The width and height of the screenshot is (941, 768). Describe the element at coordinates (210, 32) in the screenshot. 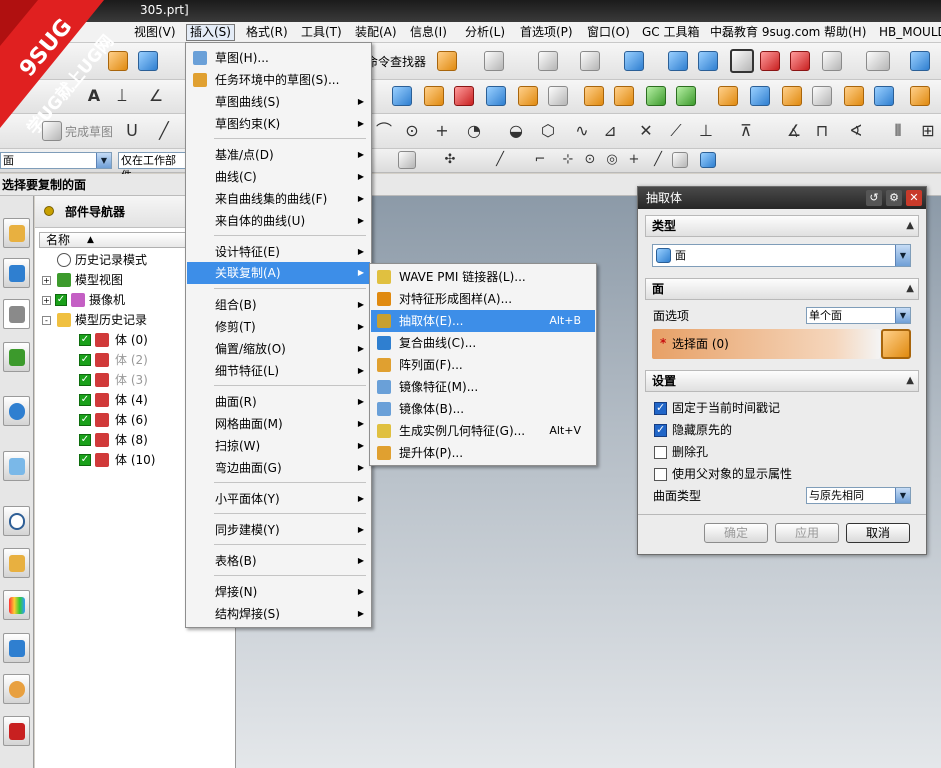

I see `menu-insert: 插入(S)` at that location.